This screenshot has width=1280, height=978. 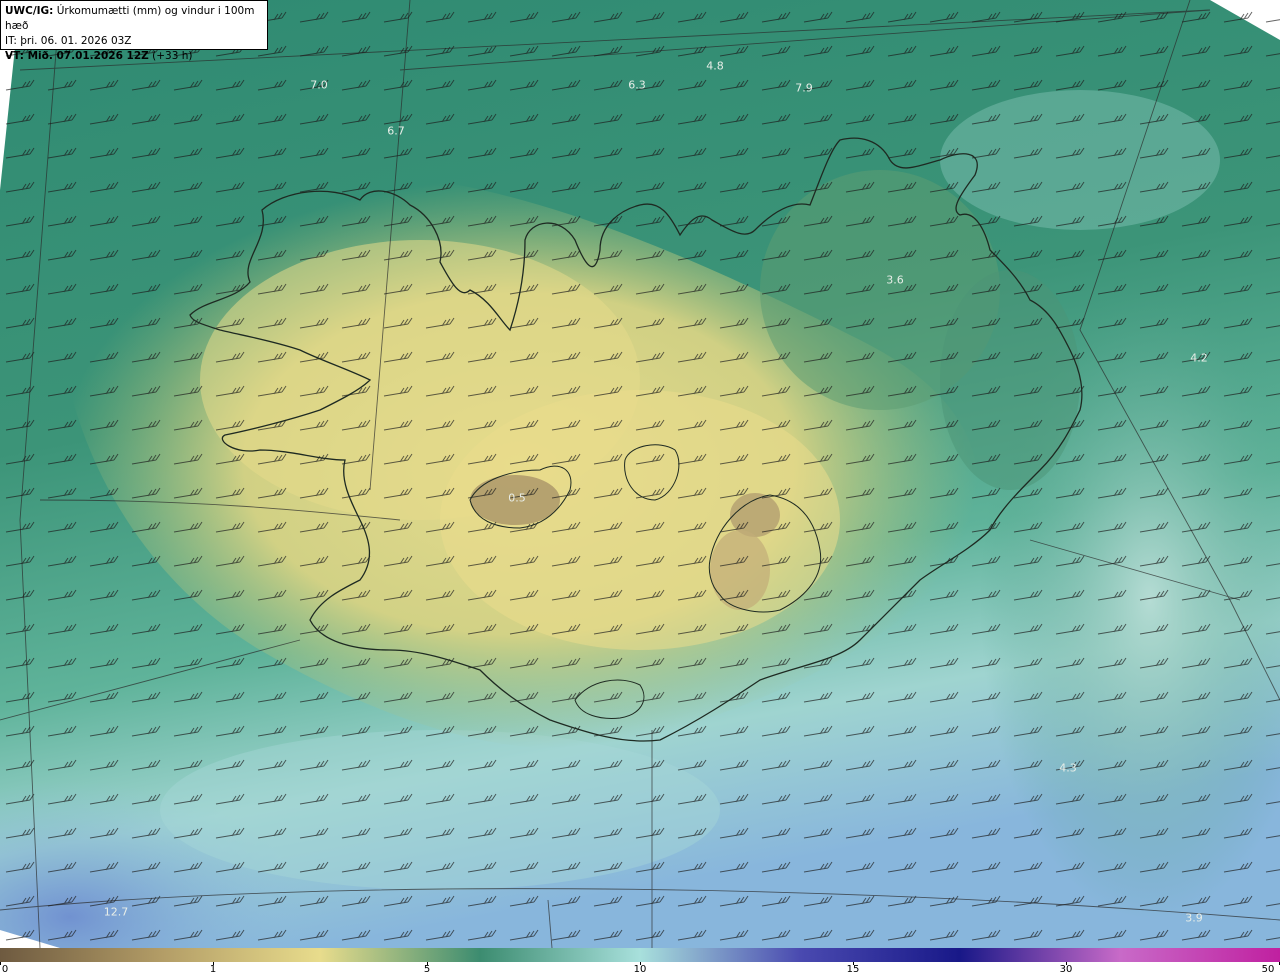 I want to click on value-label-0-5: 0.5, so click(x=517, y=498).